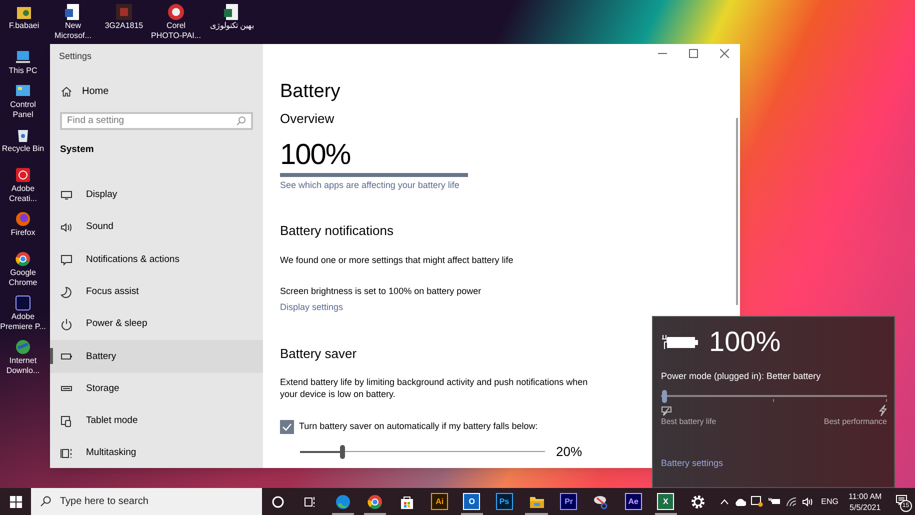 The image size is (915, 515). What do you see at coordinates (434, 388) in the screenshot?
I see `description-text: Extend battery life by limiting background activity and push notifications when your device is low on battery.` at bounding box center [434, 388].